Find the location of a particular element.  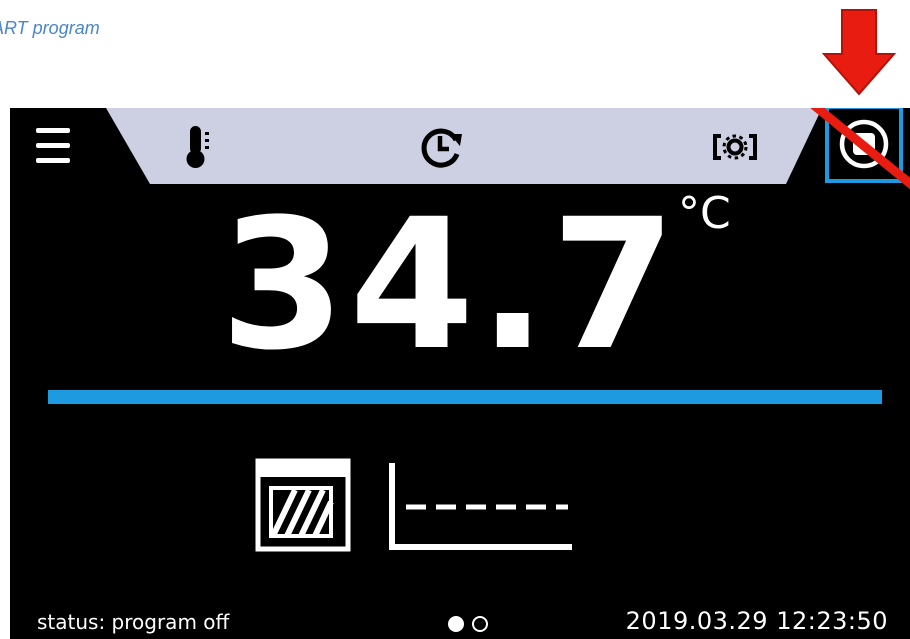

menu-button is located at coordinates (52, 146).